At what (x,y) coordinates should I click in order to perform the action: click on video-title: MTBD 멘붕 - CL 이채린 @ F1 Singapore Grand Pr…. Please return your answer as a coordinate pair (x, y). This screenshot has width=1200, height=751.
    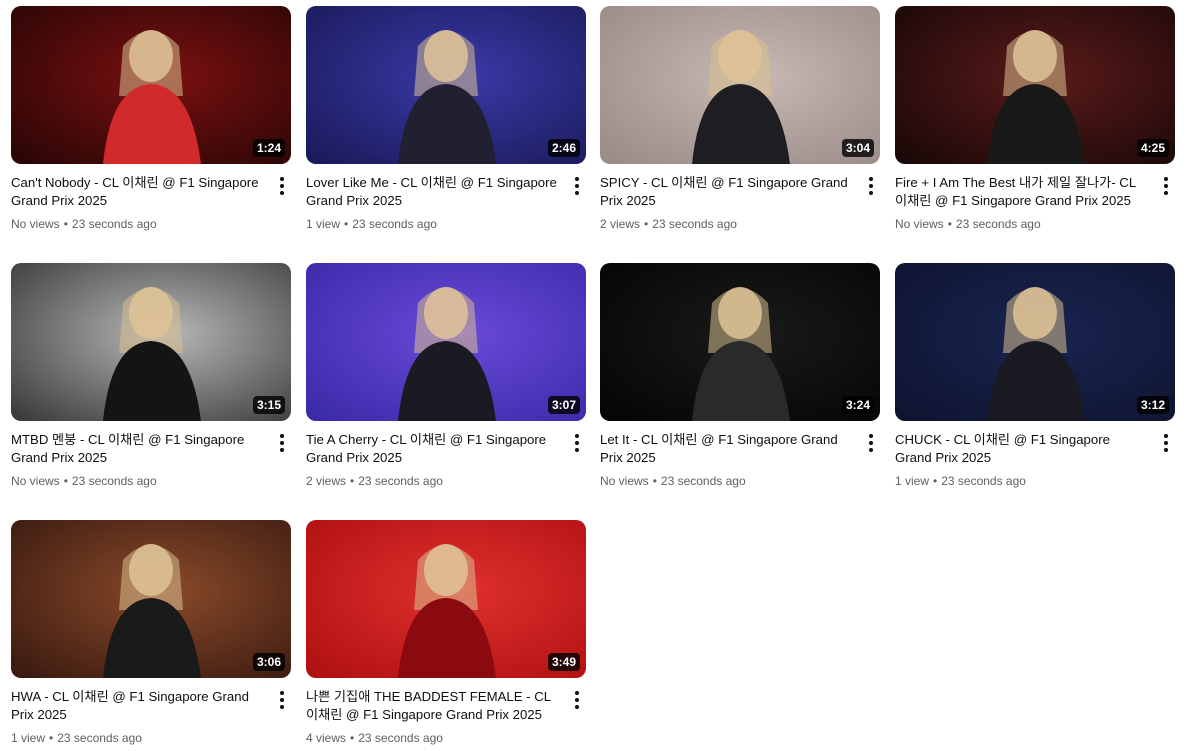
    Looking at the image, I should click on (138, 449).